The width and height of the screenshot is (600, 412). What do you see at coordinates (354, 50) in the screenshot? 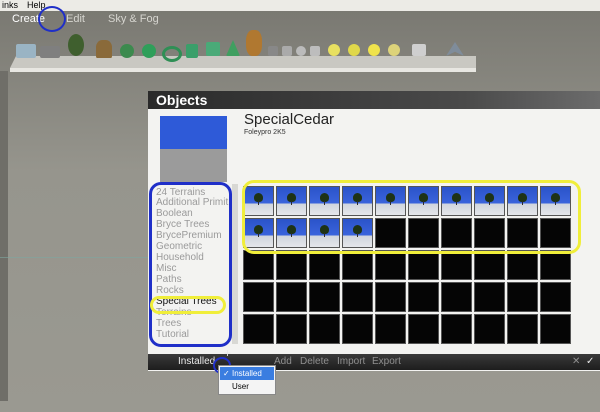
I see `lamp-icon` at bounding box center [354, 50].